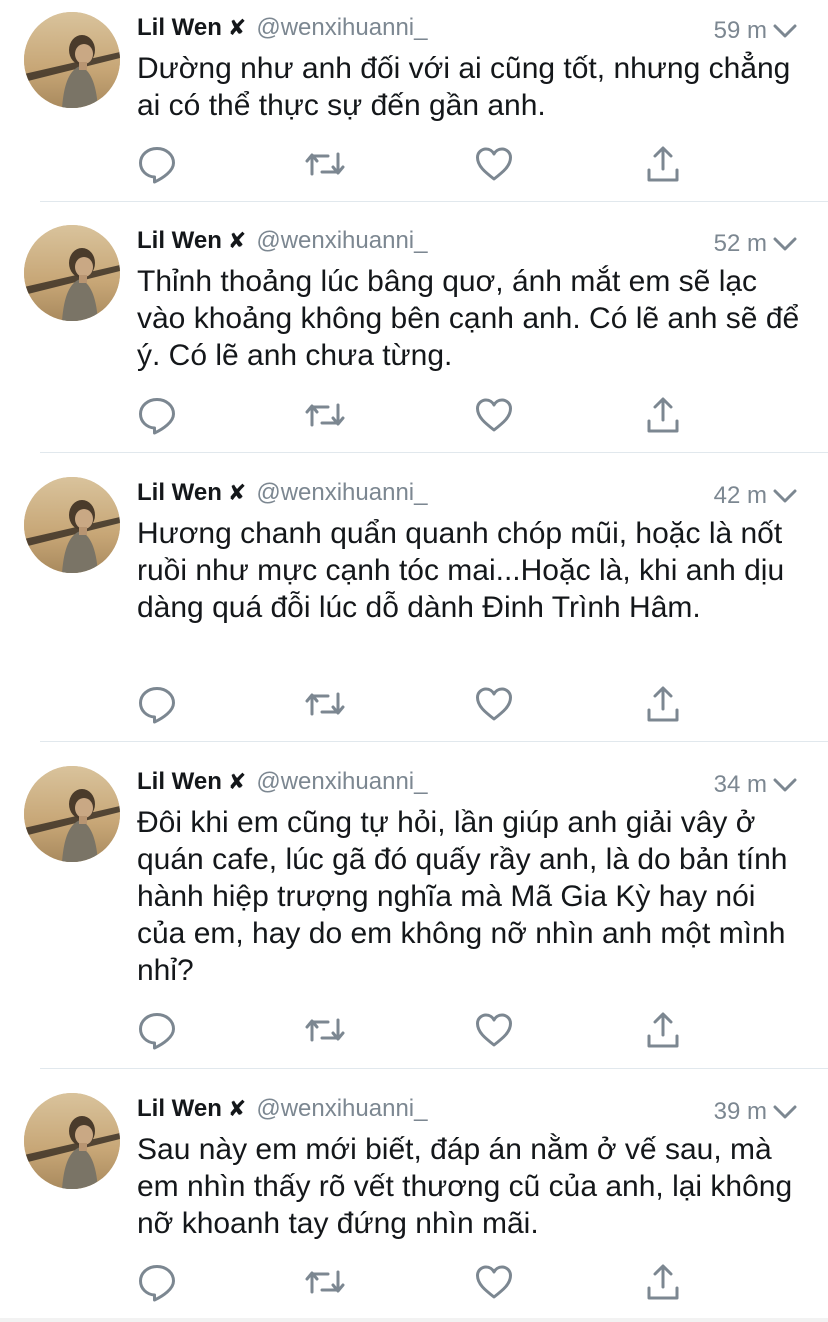  Describe the element at coordinates (414, 1320) in the screenshot. I see `bottom-edge` at that location.